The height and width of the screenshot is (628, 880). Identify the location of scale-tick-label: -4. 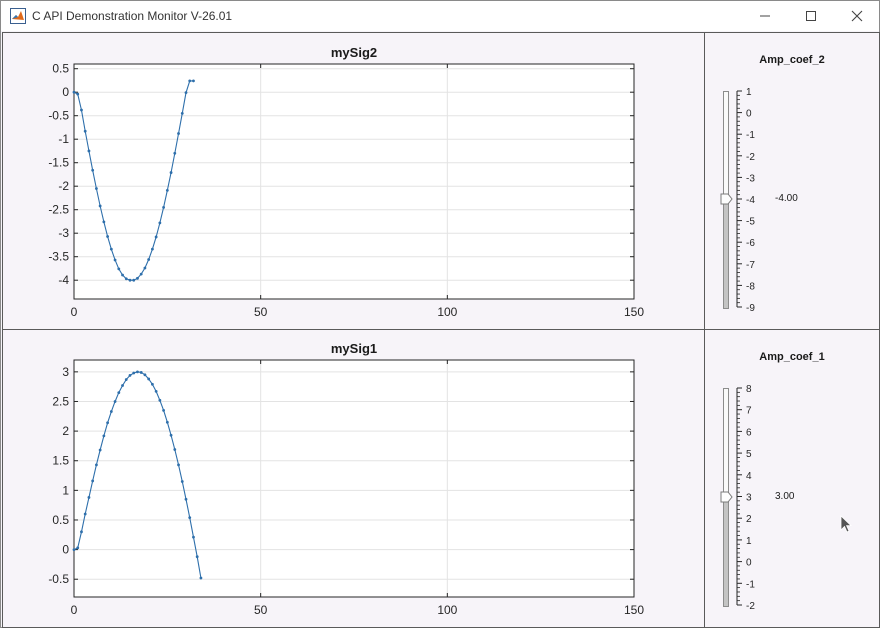
(750, 200).